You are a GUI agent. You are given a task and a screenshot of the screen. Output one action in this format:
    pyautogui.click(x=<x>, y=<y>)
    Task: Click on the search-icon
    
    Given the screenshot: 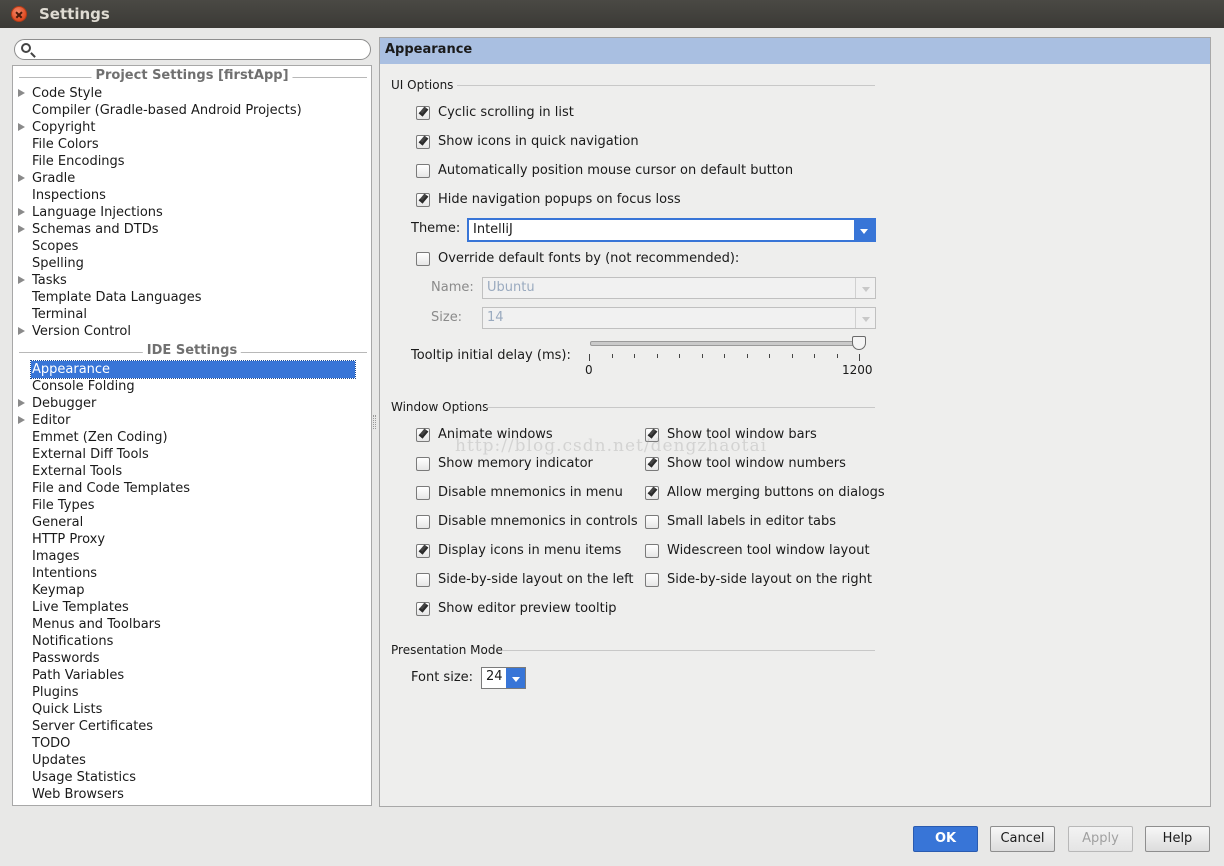 What is the action you would take?
    pyautogui.click(x=26, y=48)
    